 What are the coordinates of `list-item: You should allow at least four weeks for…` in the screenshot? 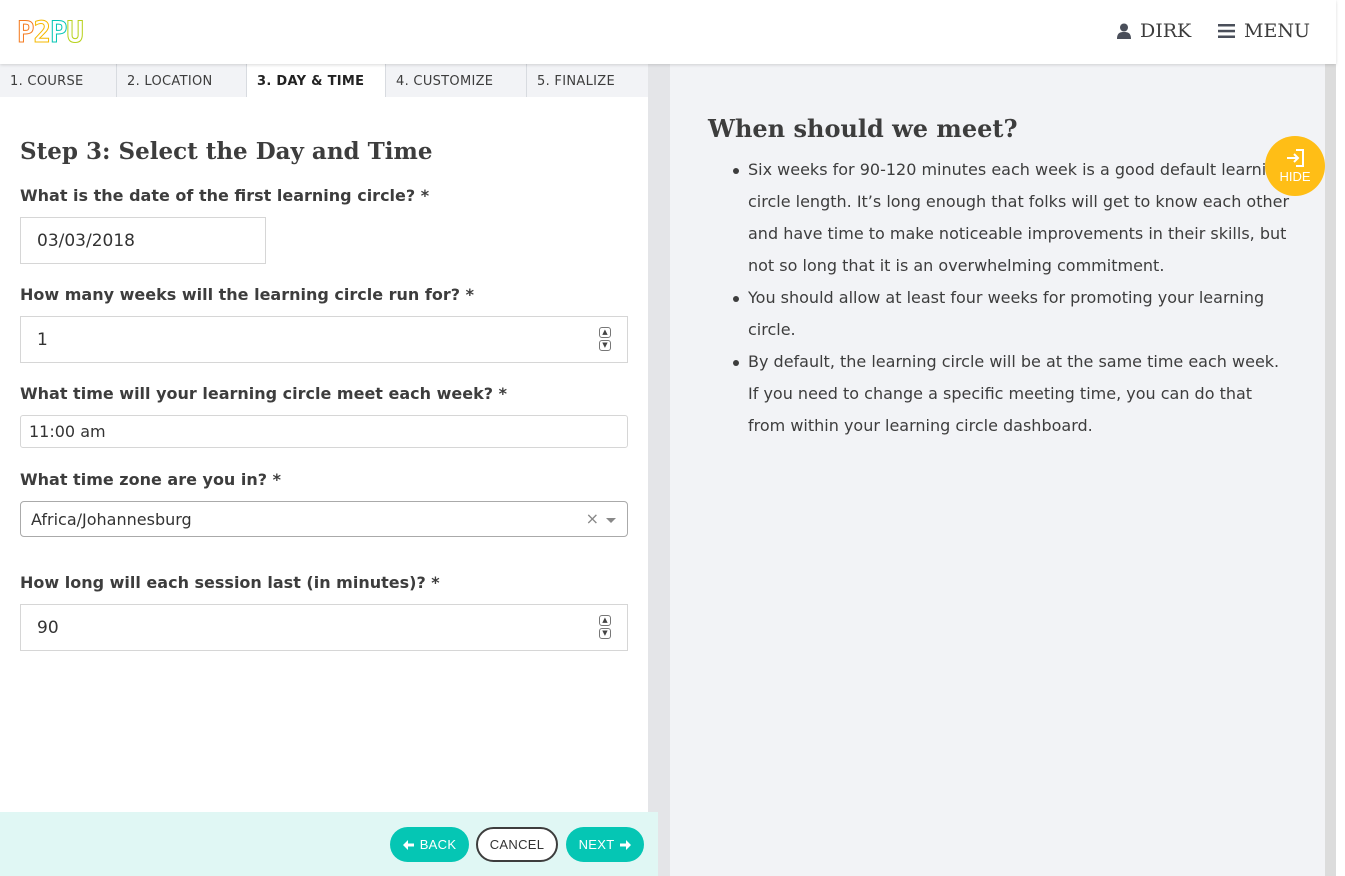 It's located at (1013, 314).